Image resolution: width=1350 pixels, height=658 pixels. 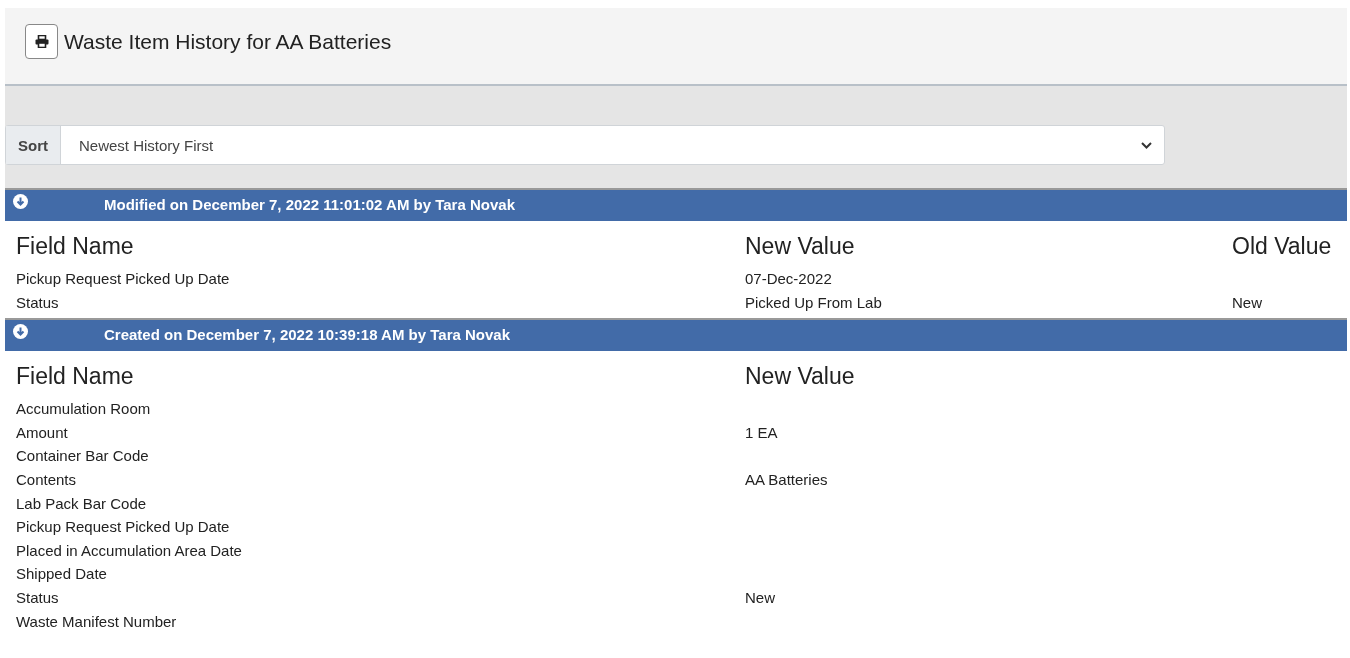 I want to click on history-entry-bar: Created on December 7, 2022 10:39:18 AM by Tara Novak, so click(x=676, y=335).